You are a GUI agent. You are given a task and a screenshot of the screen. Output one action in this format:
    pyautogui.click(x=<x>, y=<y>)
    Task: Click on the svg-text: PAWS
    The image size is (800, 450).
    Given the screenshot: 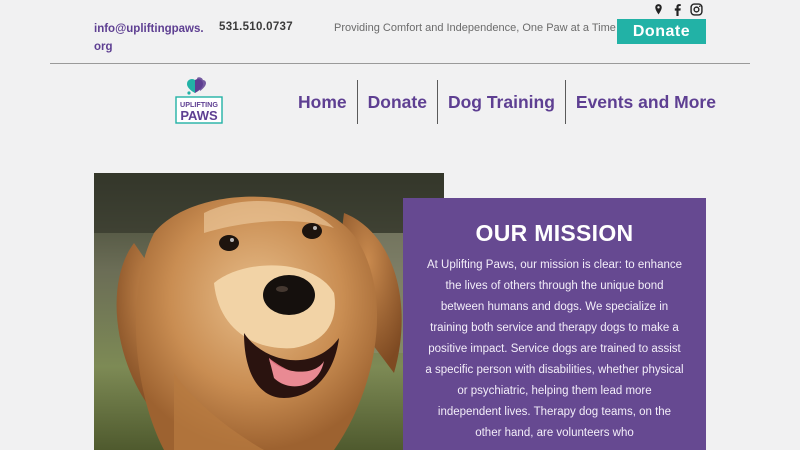 What is the action you would take?
    pyautogui.click(x=199, y=115)
    